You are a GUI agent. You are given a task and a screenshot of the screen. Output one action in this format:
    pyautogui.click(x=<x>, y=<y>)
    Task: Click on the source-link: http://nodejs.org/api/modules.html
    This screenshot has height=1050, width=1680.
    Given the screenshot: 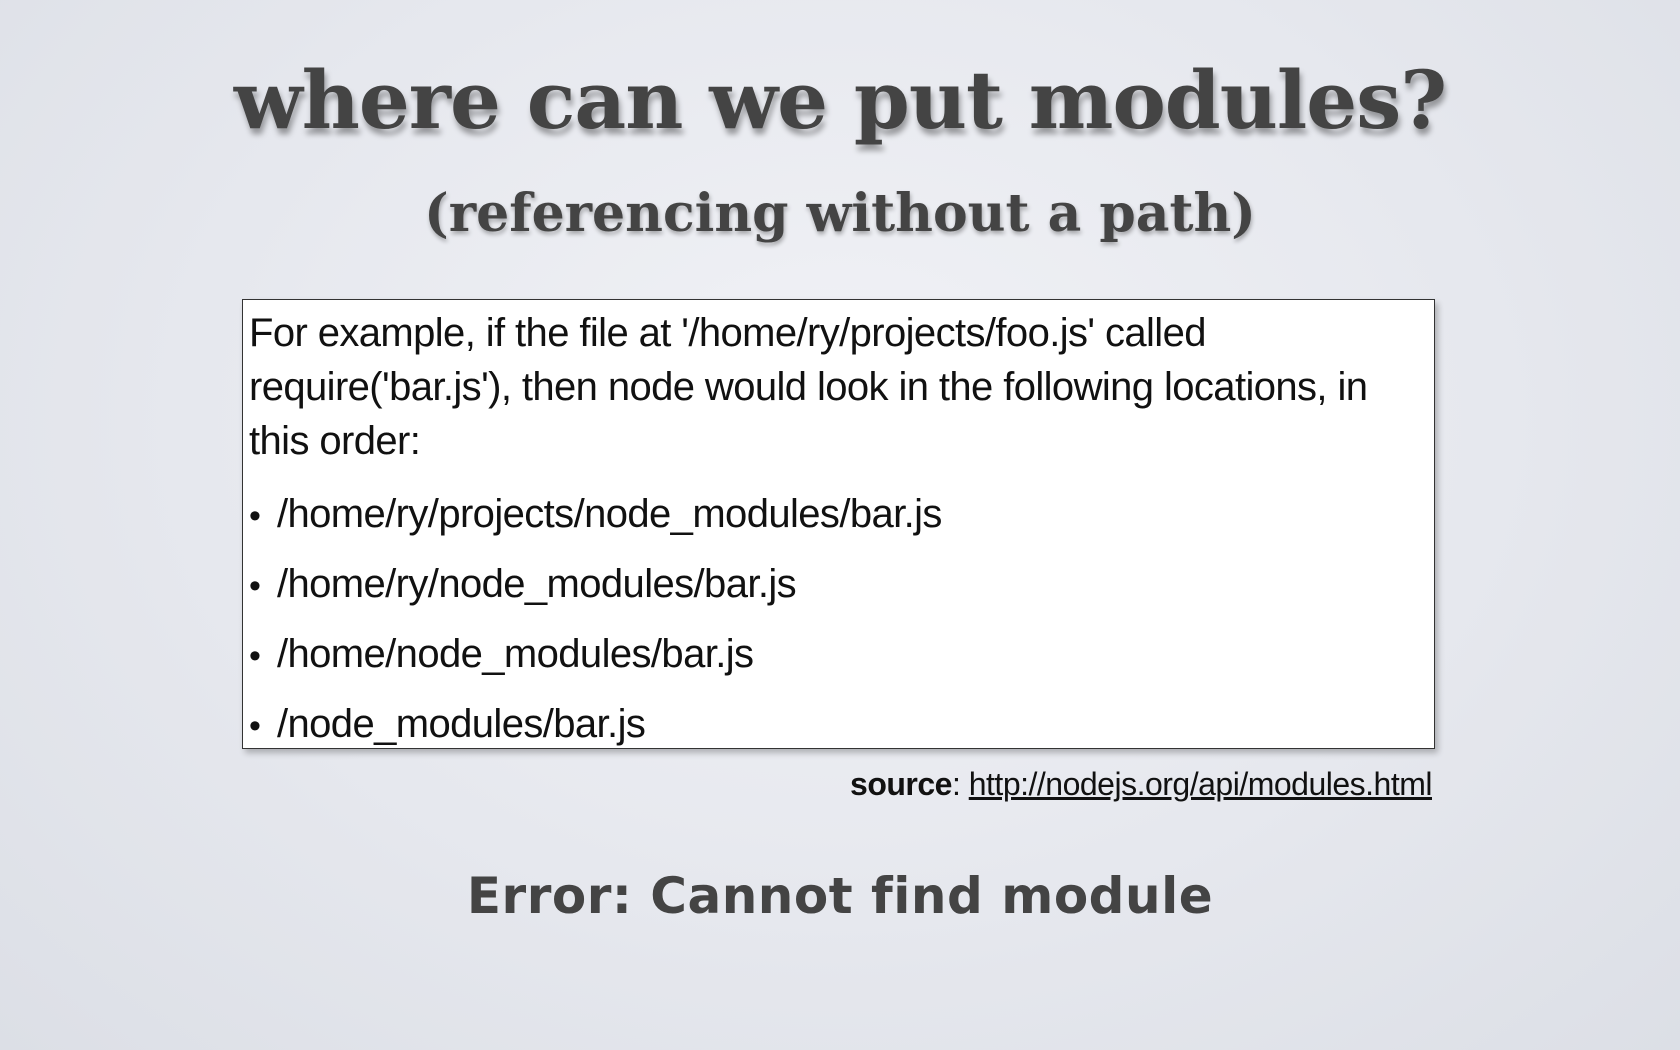 What is the action you would take?
    pyautogui.click(x=1201, y=784)
    